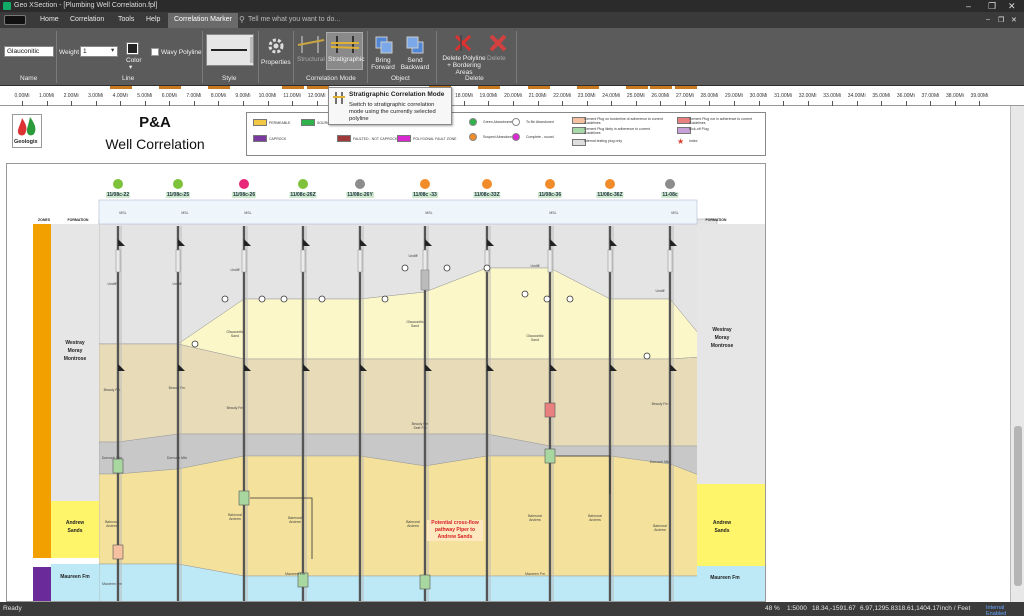 The height and width of the screenshot is (616, 1024). I want to click on delete-polyline-button: Delete Polyline + Bordering Areas, so click(464, 65).